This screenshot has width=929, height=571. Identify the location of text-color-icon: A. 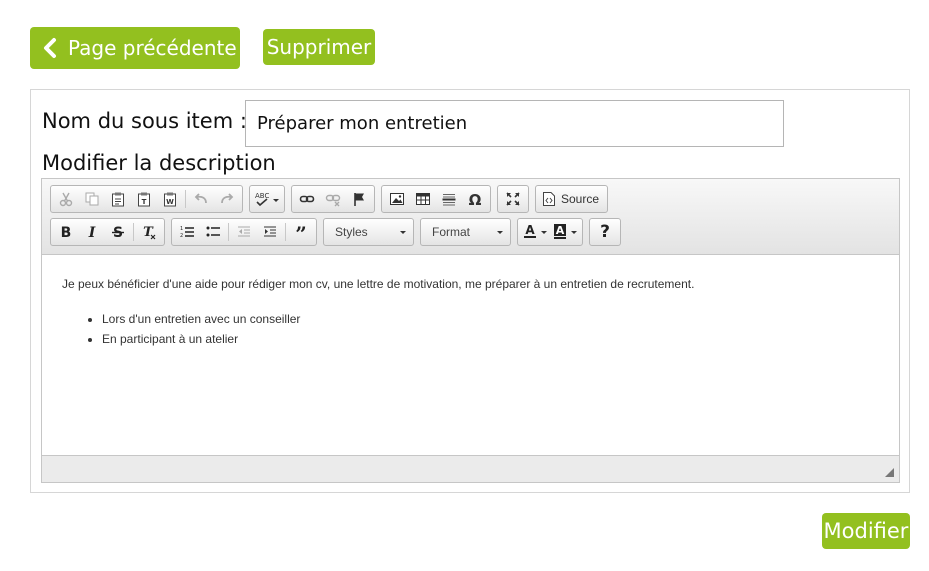
(535, 232).